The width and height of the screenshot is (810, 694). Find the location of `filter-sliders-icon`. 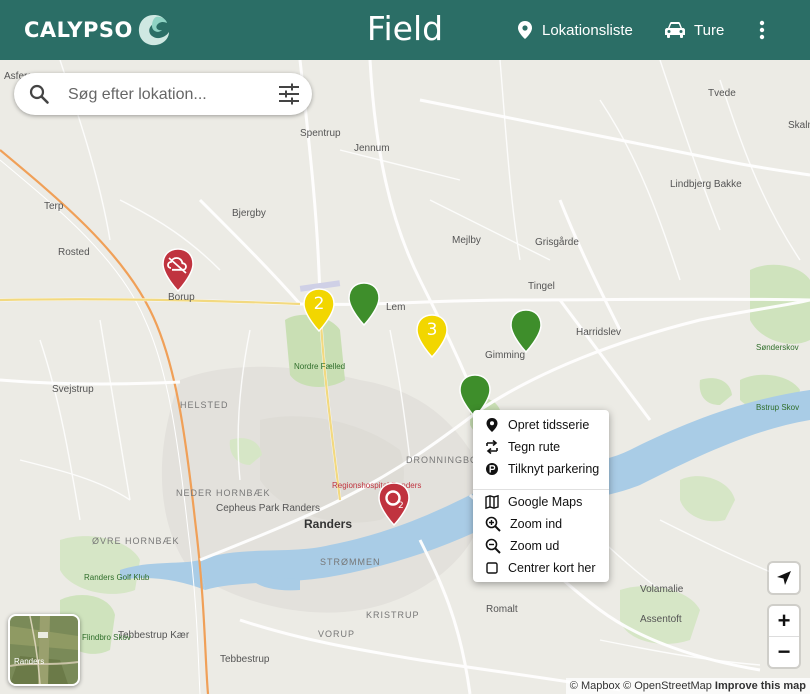

filter-sliders-icon is located at coordinates (289, 94).